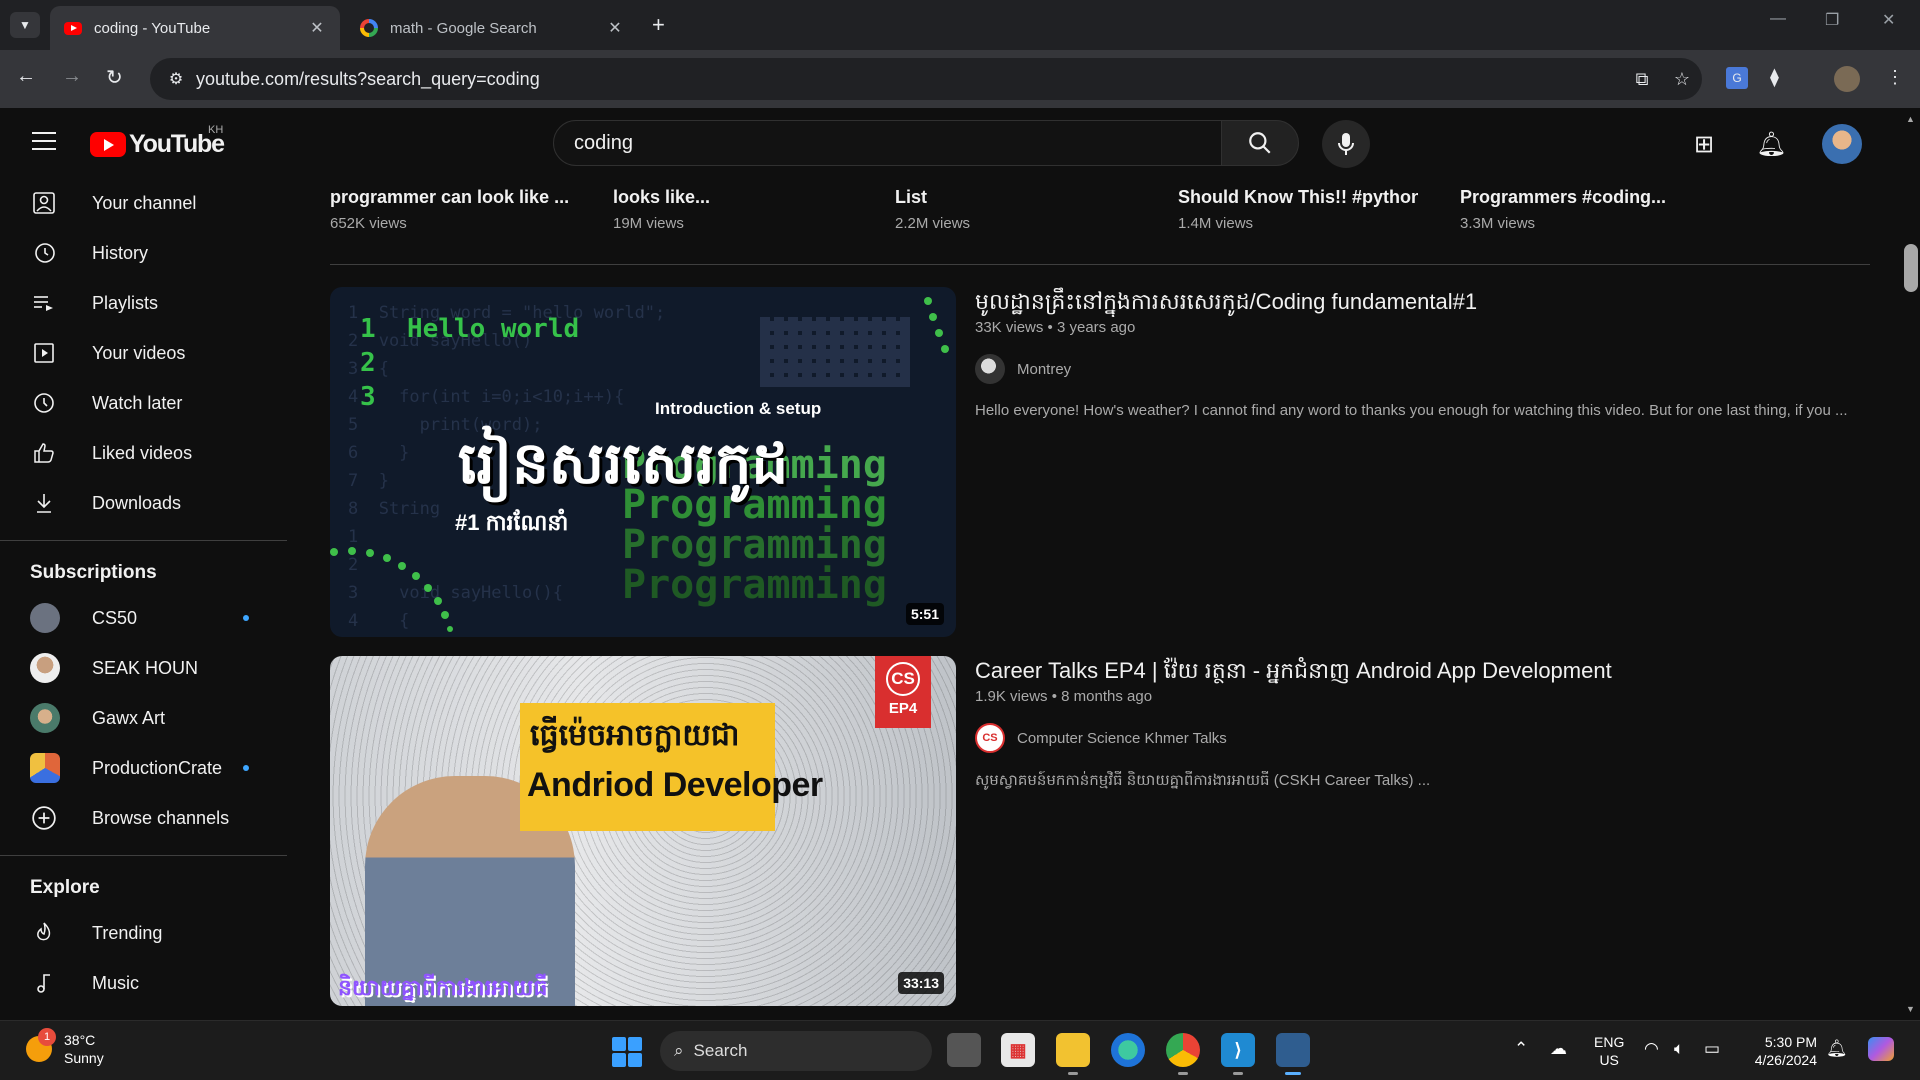 The image size is (1920, 1080). What do you see at coordinates (143, 618) in the screenshot?
I see `sidebar-item-cs50: CS50` at bounding box center [143, 618].